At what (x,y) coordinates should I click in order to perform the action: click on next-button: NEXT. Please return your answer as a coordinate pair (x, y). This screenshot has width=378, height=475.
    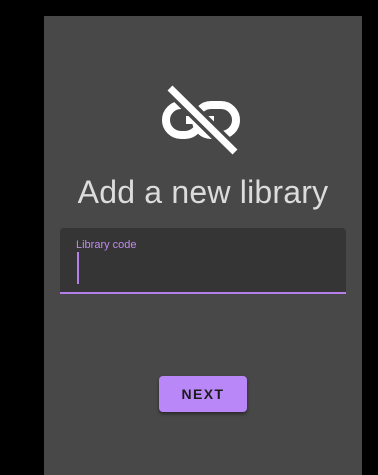
    Looking at the image, I should click on (203, 394).